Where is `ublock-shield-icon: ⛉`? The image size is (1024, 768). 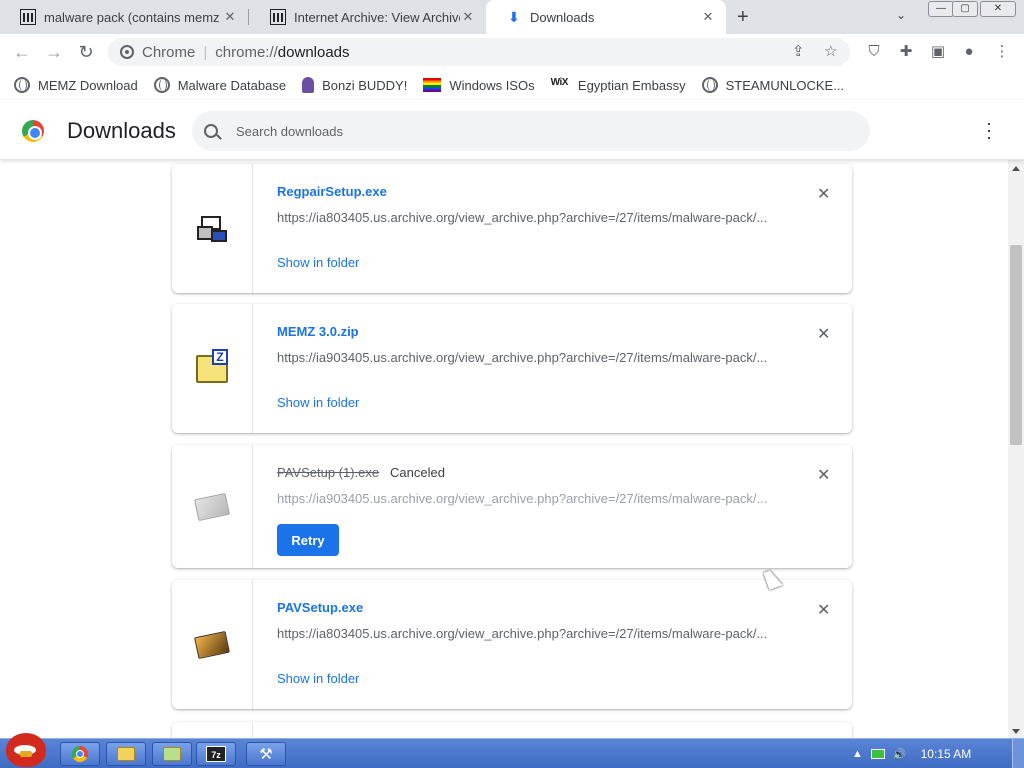 ublock-shield-icon: ⛉ is located at coordinates (874, 52).